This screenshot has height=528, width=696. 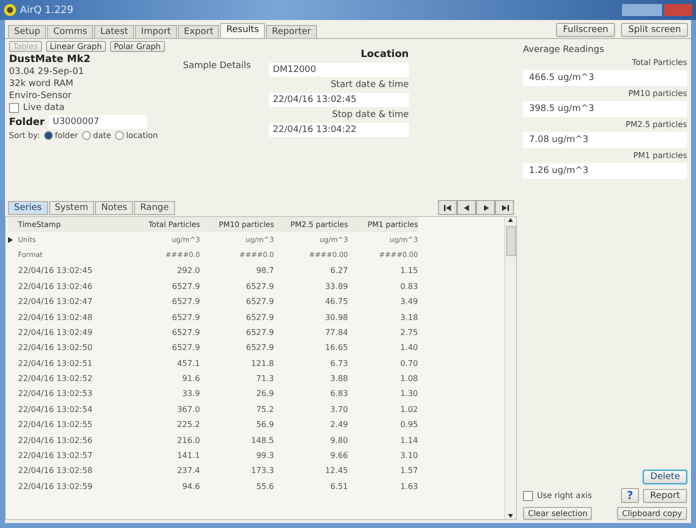 I want to click on sort-by-label: Sort by:, so click(x=24, y=135).